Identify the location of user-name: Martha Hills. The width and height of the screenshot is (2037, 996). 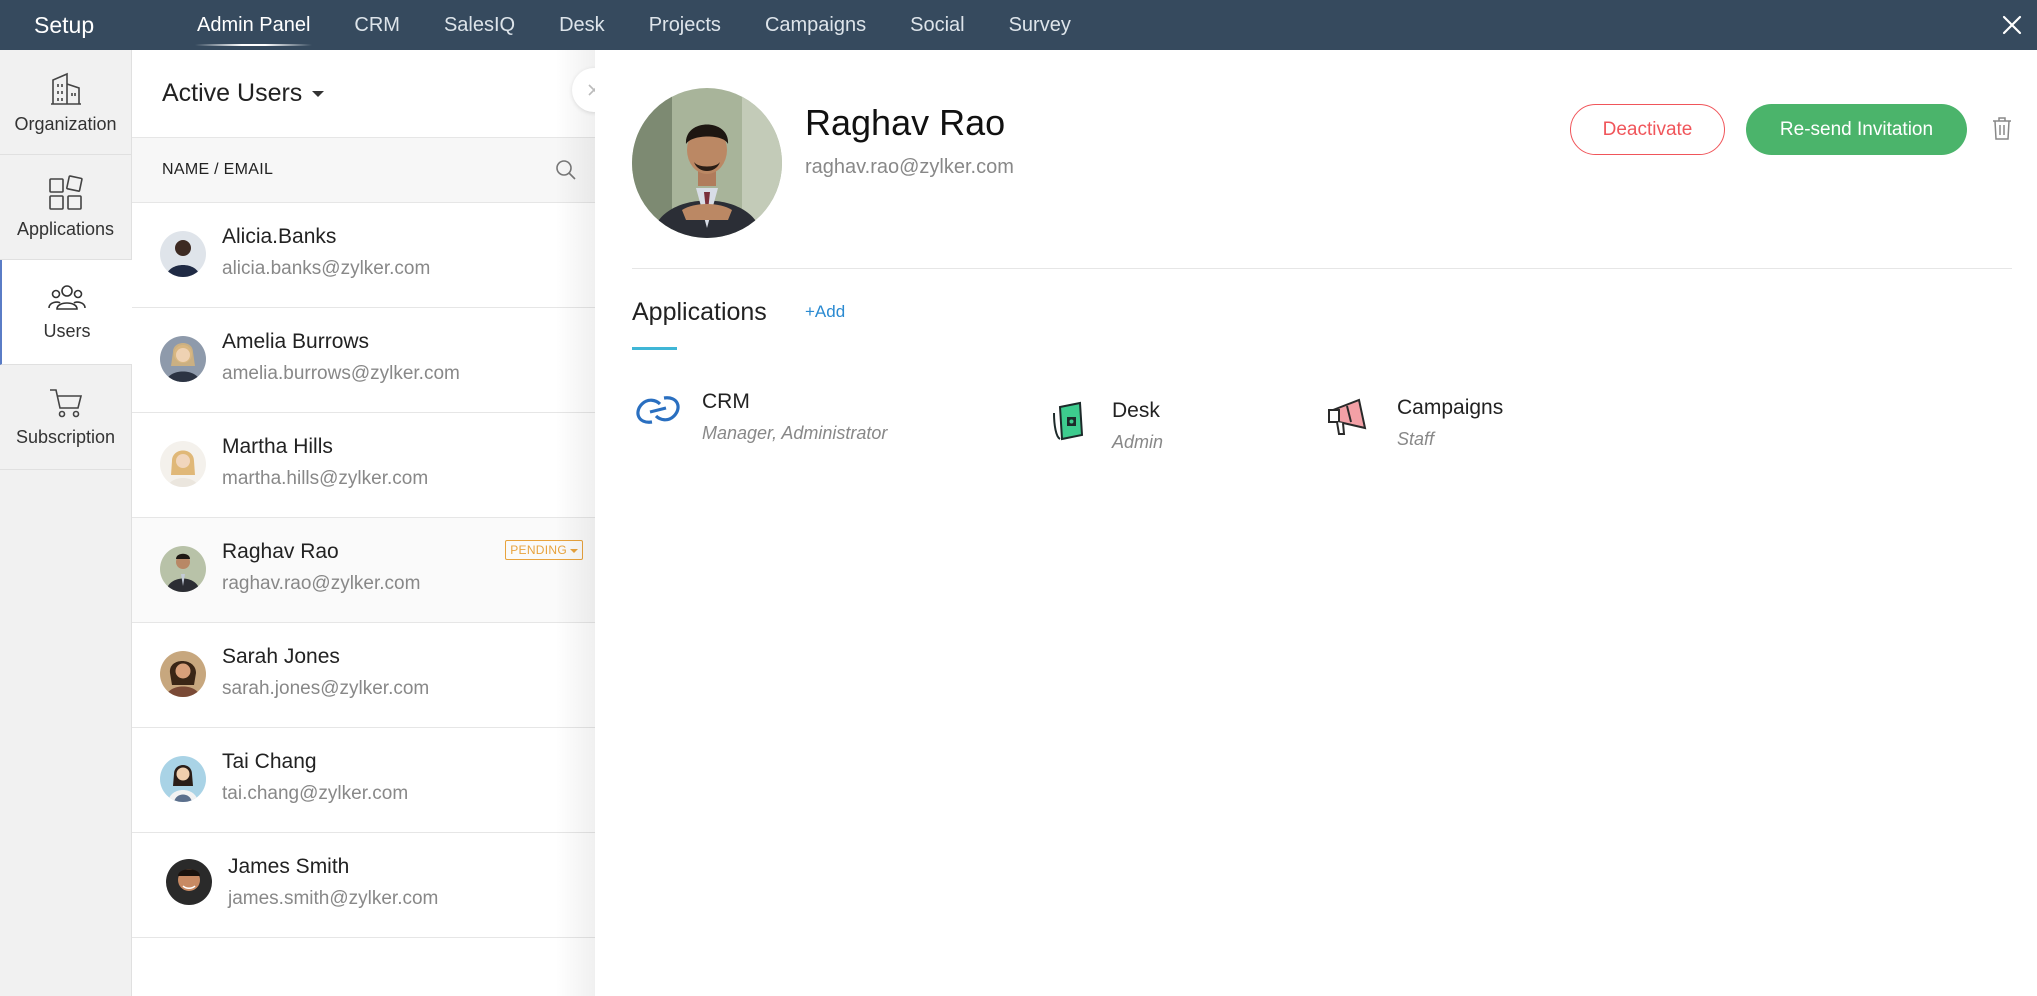
(277, 446).